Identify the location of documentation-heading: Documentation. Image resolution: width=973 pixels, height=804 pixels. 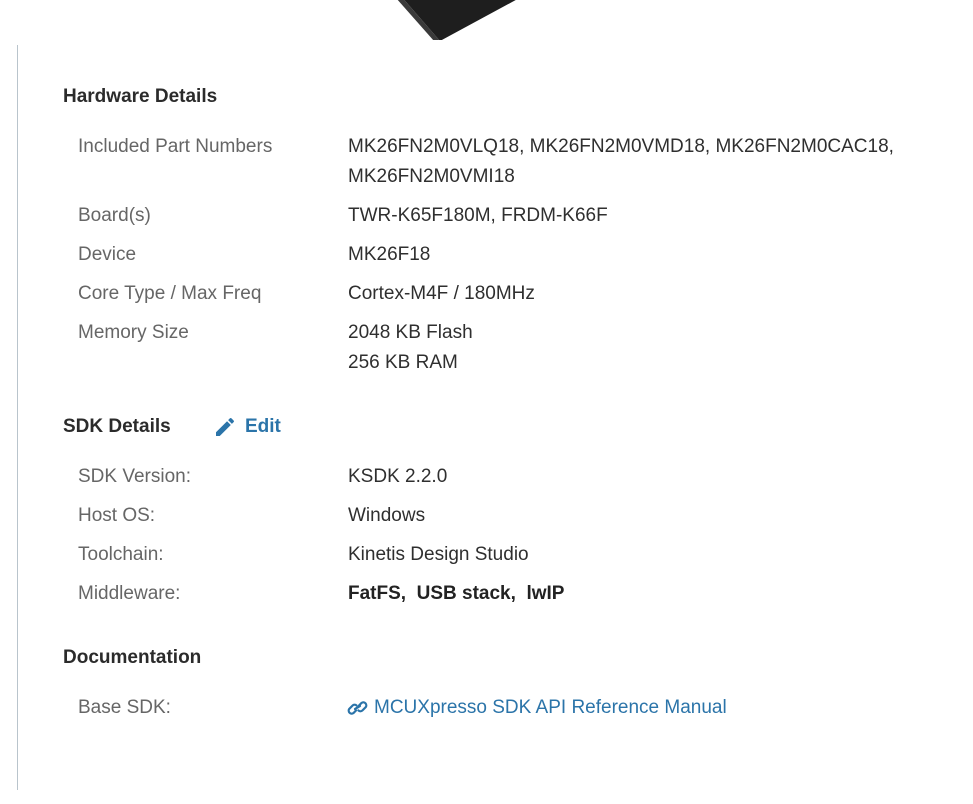
(132, 657).